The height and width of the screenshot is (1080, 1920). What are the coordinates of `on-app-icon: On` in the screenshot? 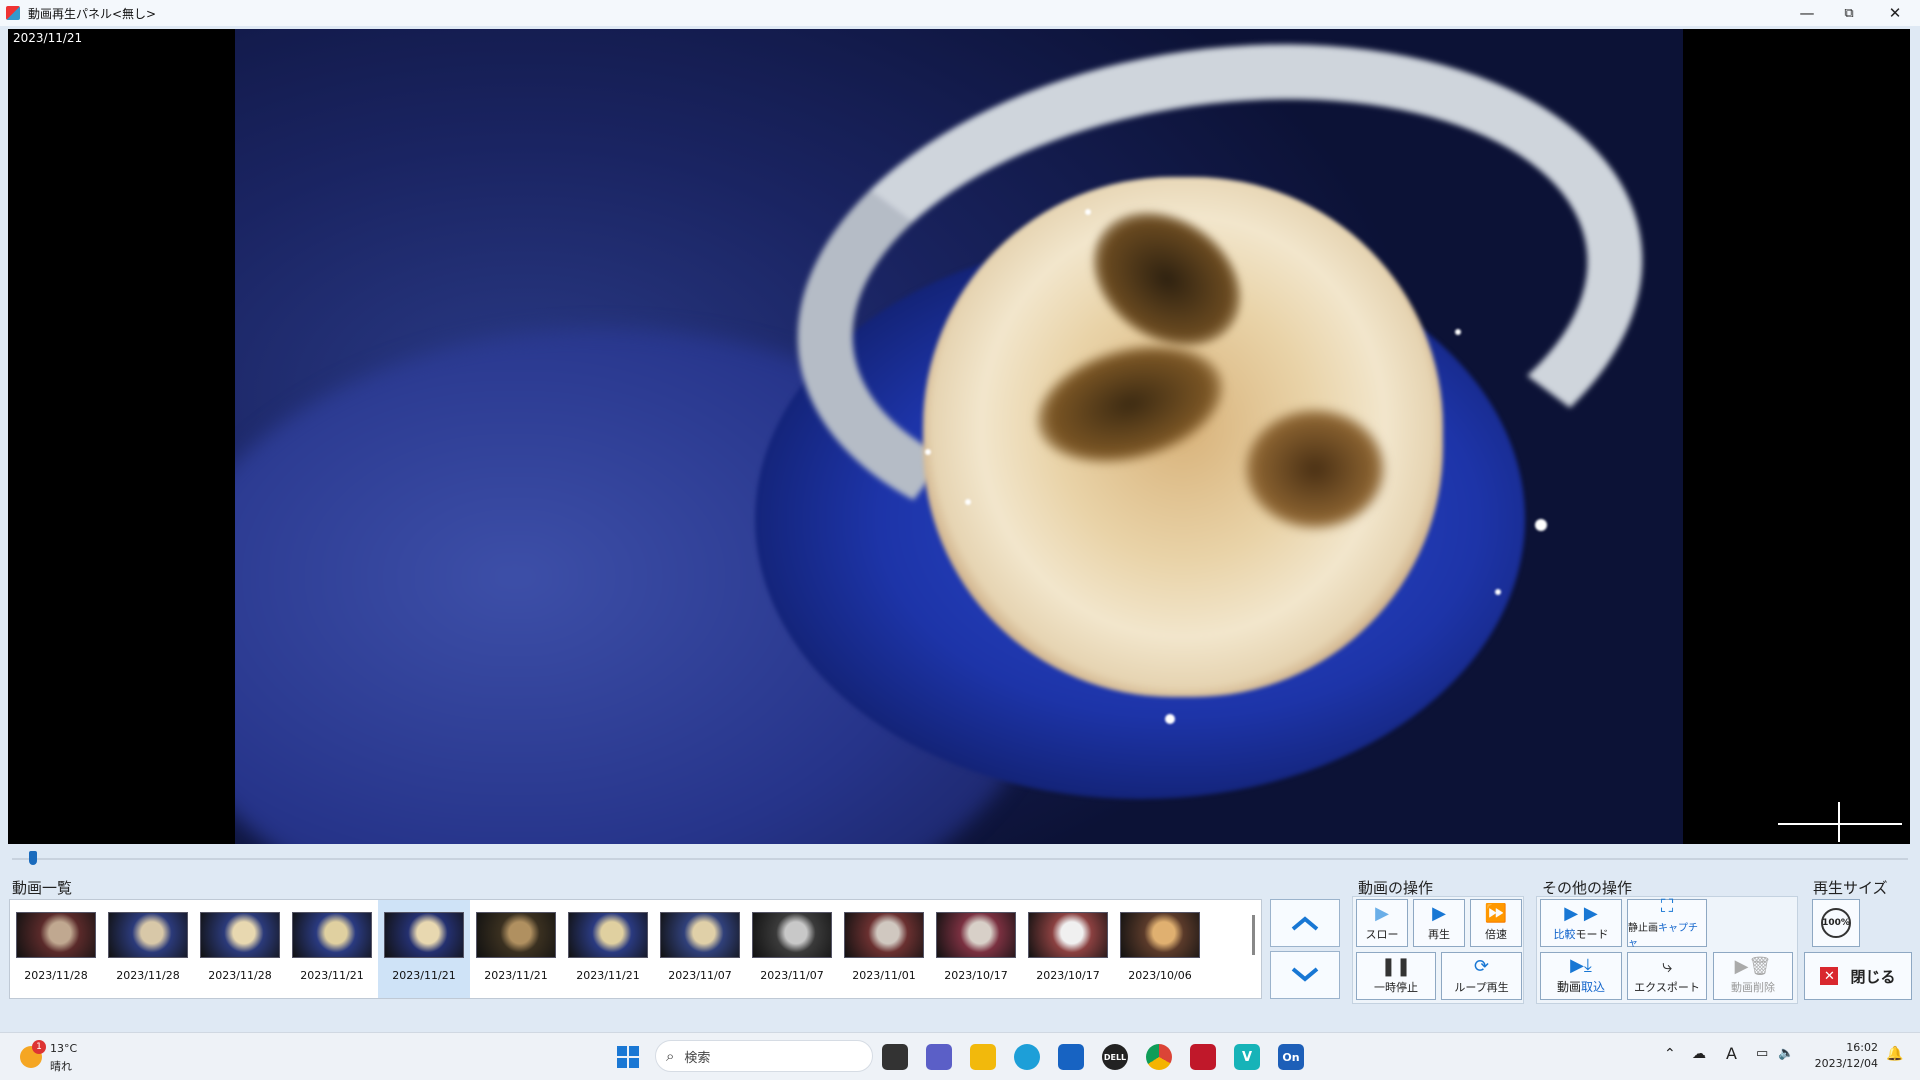 It's located at (1291, 1057).